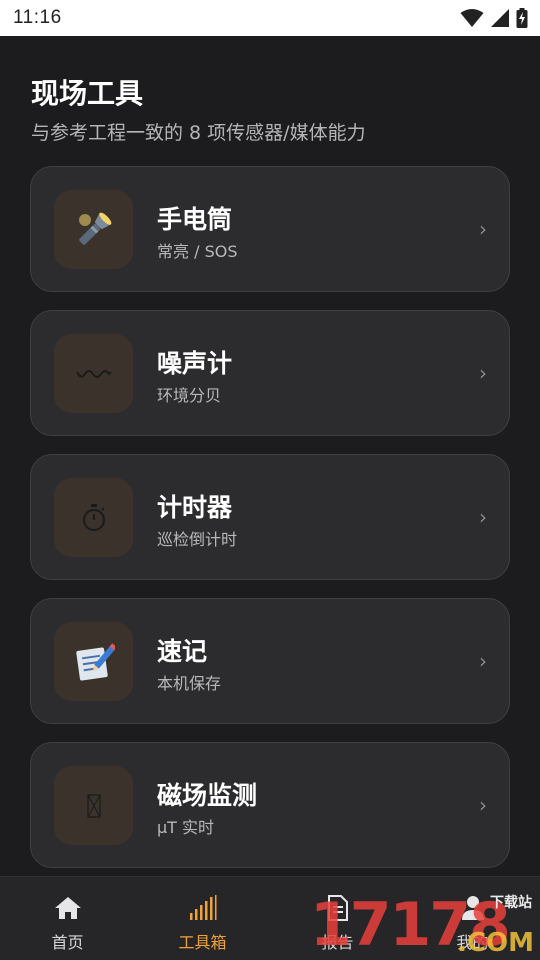 The image size is (540, 960). Describe the element at coordinates (500, 18) in the screenshot. I see `cell-signal-icon` at that location.